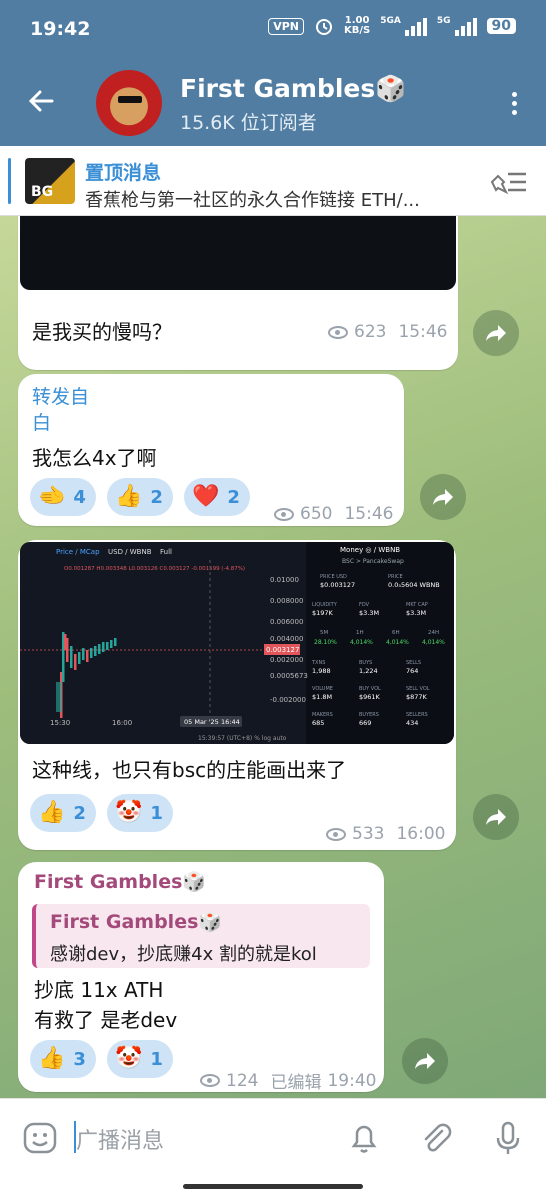  I want to click on share-arrow-icon, so click(443, 497).